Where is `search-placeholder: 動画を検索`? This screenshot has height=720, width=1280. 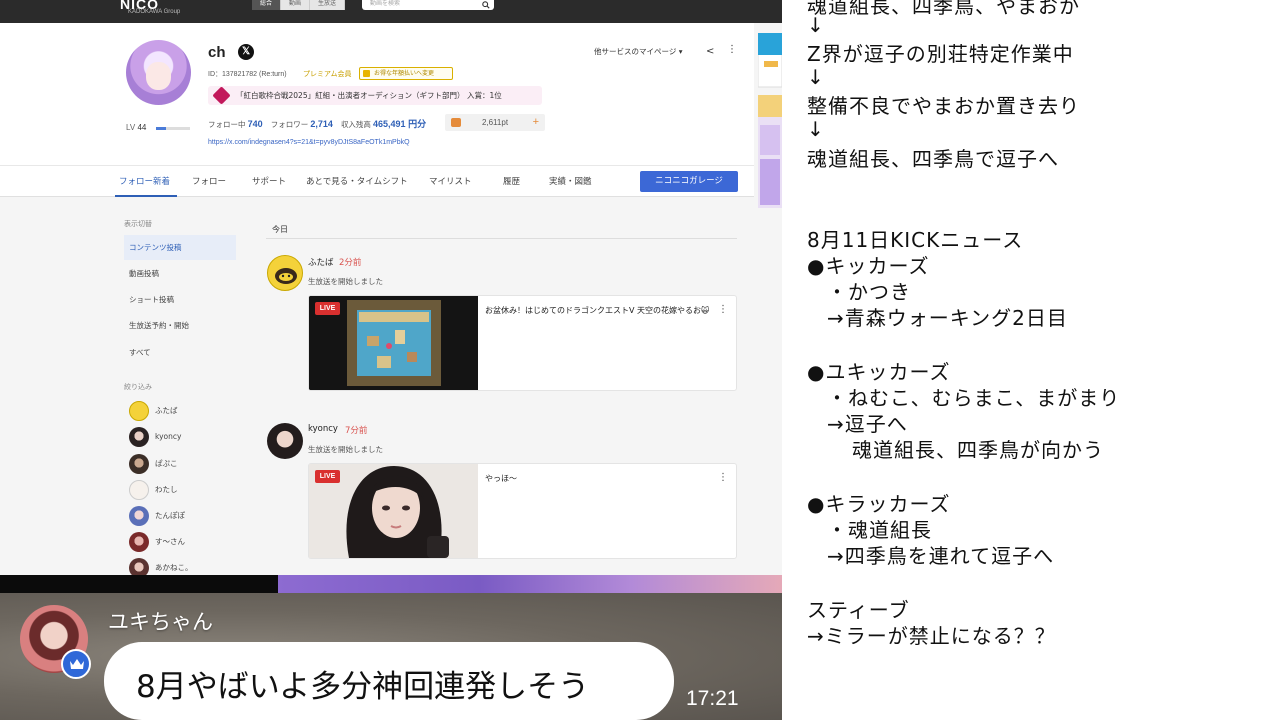
search-placeholder: 動画を検索 is located at coordinates (385, 4).